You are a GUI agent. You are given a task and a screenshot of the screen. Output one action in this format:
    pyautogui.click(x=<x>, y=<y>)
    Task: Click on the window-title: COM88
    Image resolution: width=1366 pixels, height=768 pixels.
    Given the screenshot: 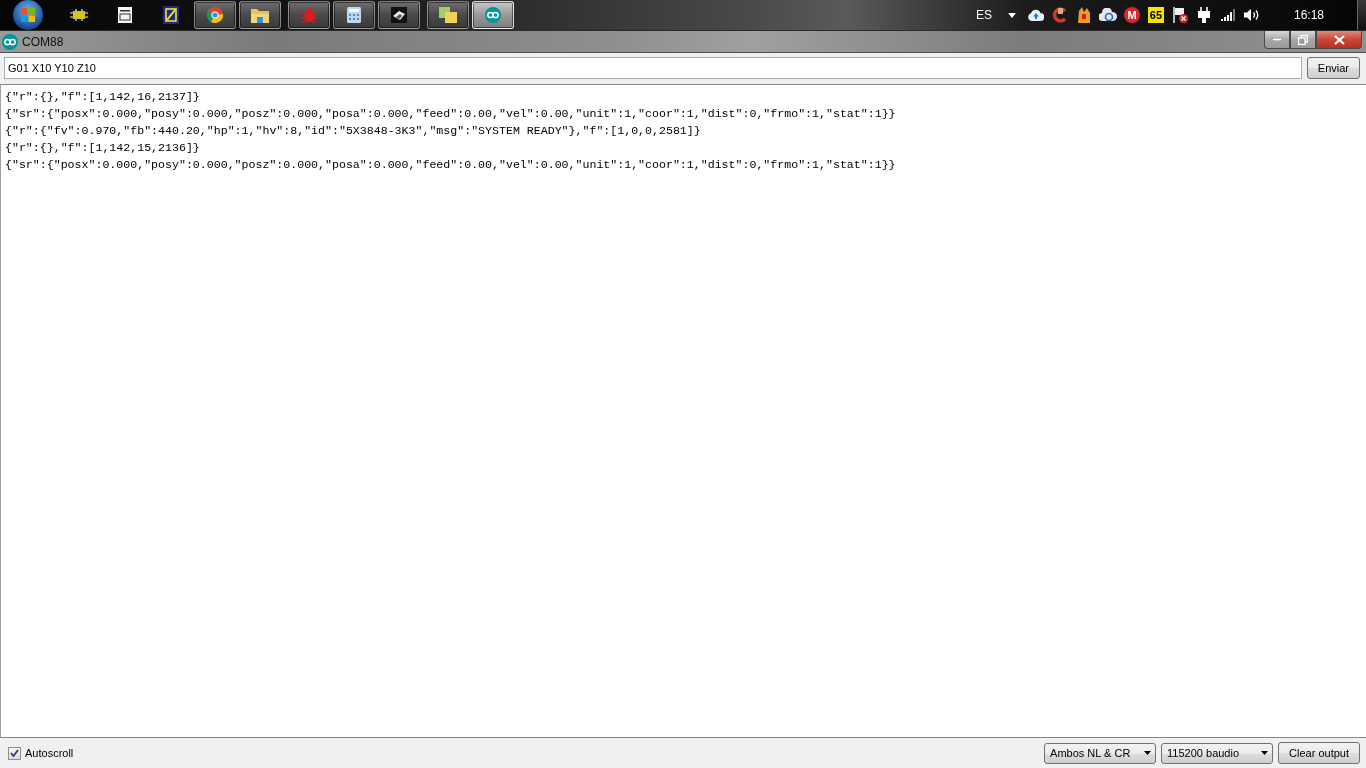 What is the action you would take?
    pyautogui.click(x=43, y=41)
    